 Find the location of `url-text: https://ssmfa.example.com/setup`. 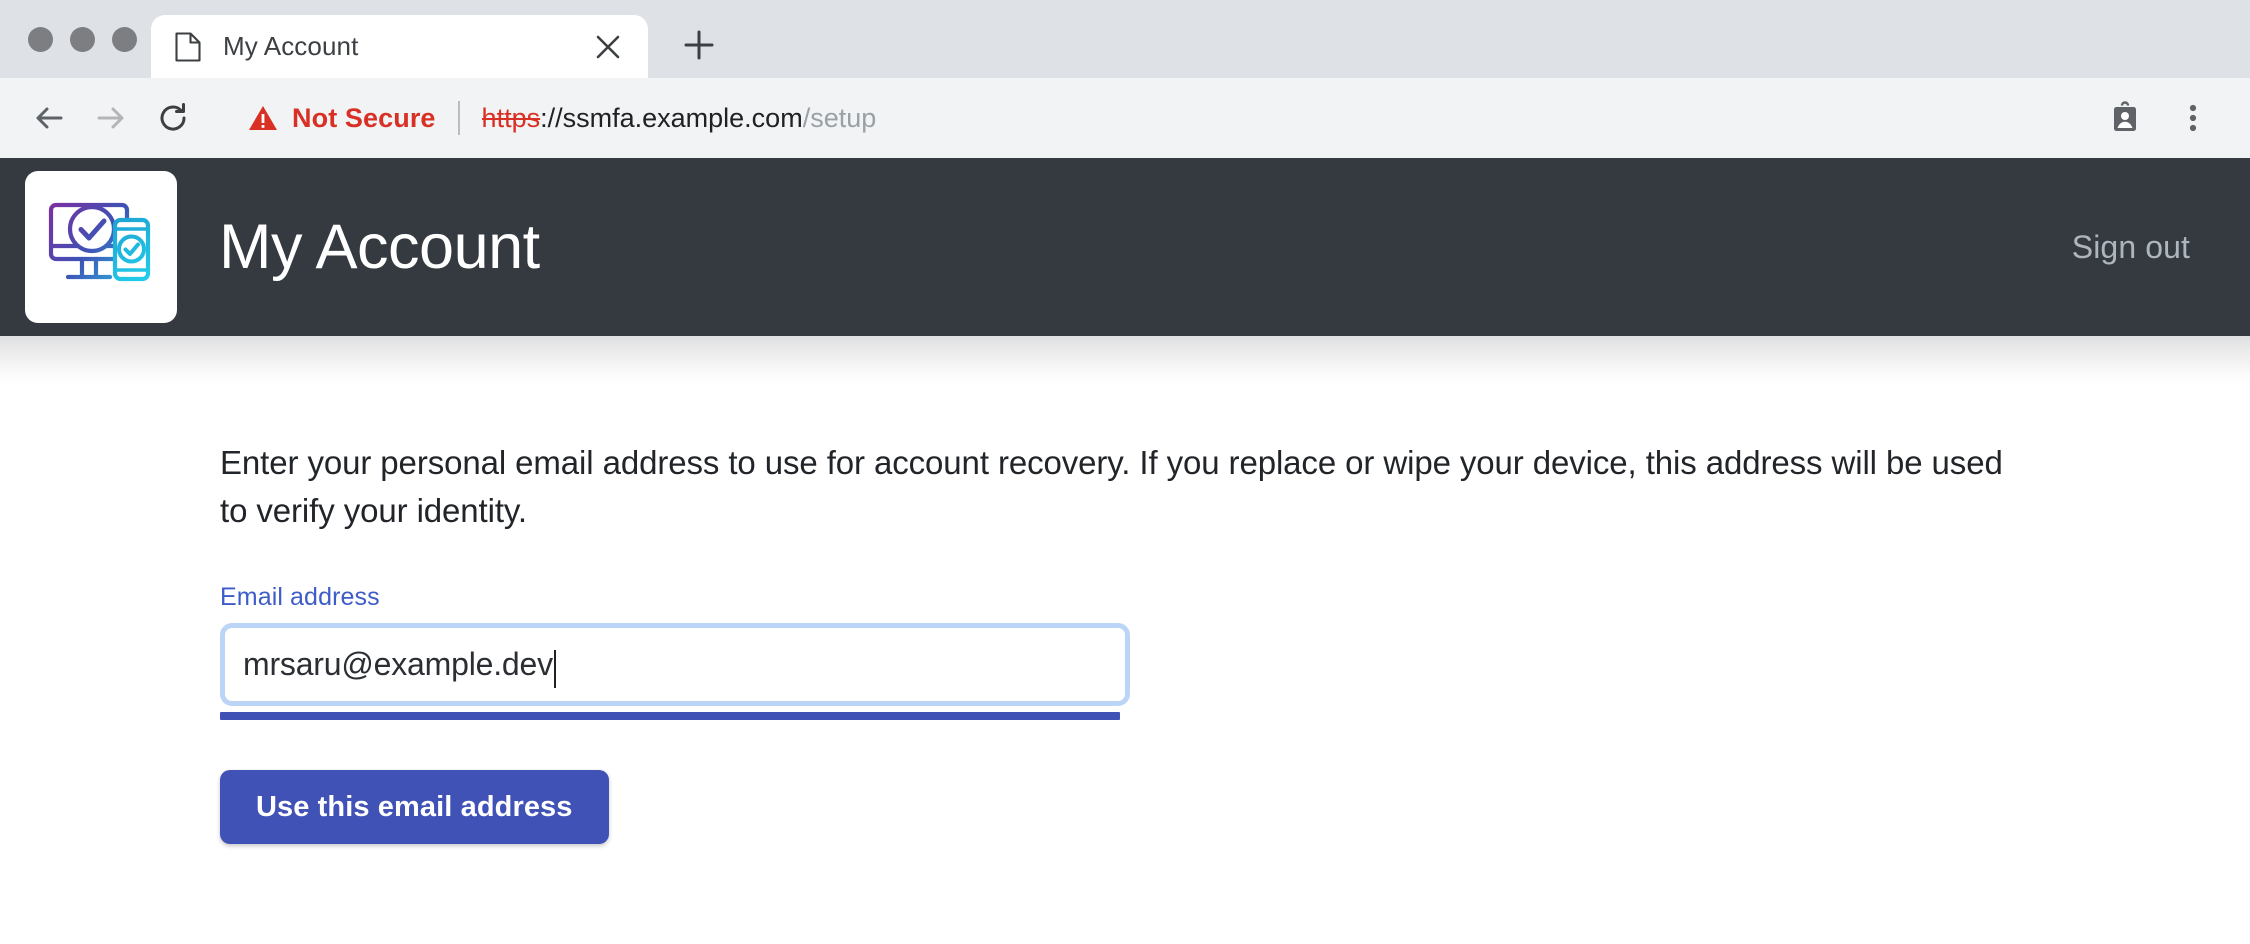

url-text: https://ssmfa.example.com/setup is located at coordinates (679, 118).